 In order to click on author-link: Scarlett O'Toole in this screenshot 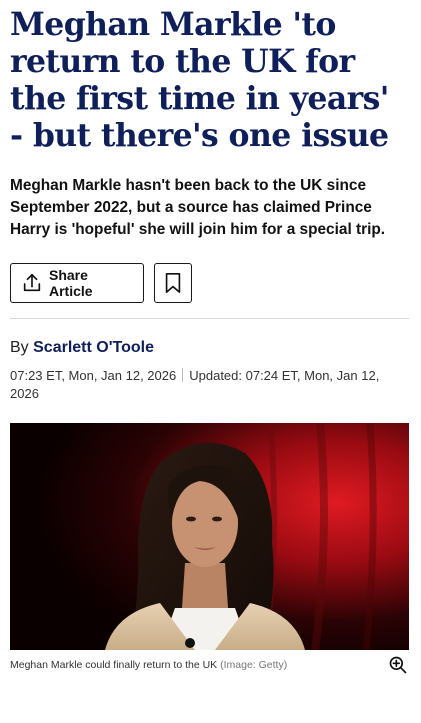, I will do `click(93, 347)`.